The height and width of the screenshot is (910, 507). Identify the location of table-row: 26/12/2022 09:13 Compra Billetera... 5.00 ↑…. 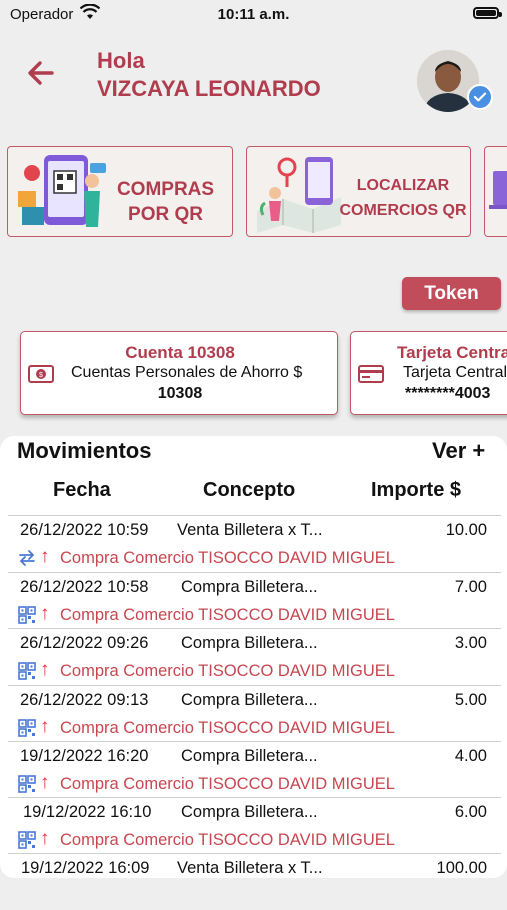
(254, 713).